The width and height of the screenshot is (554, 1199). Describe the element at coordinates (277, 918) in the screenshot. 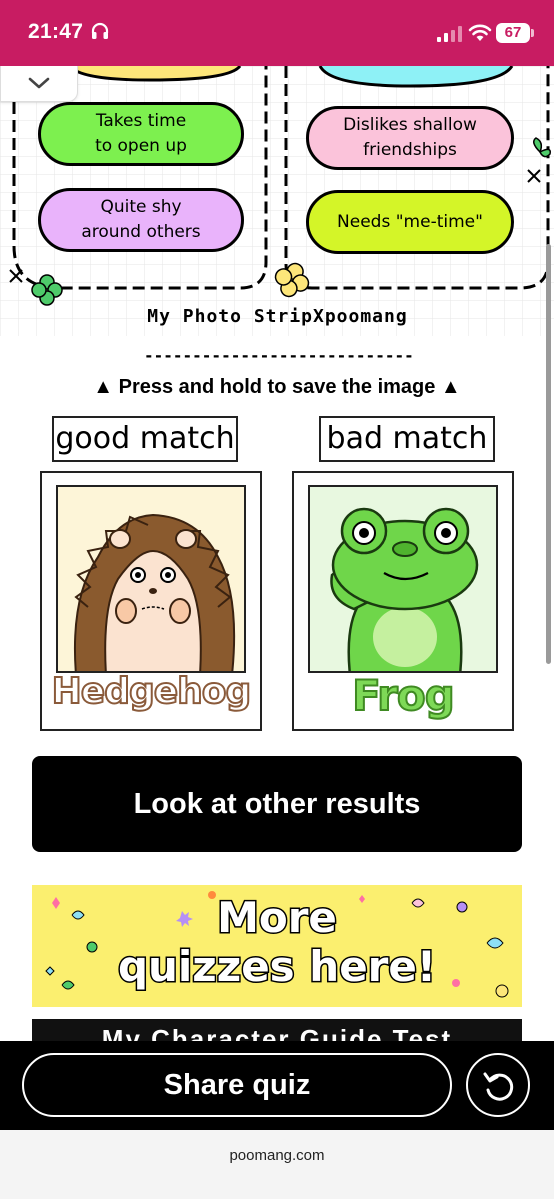

I see `banner-title-line1: More` at that location.